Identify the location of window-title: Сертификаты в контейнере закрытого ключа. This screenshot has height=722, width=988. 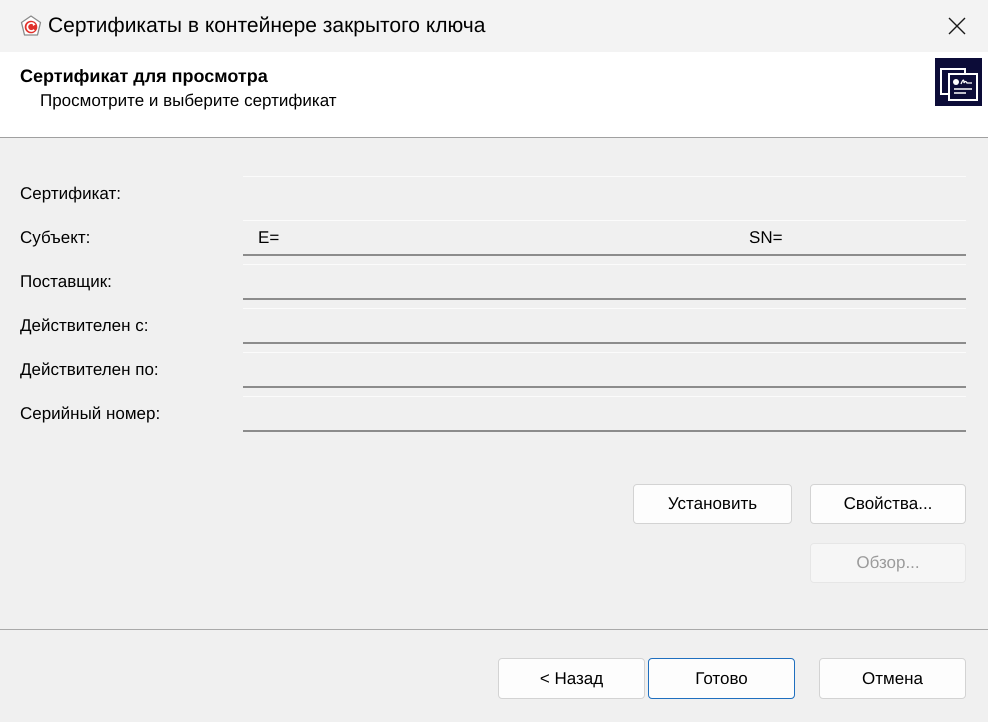
(267, 26).